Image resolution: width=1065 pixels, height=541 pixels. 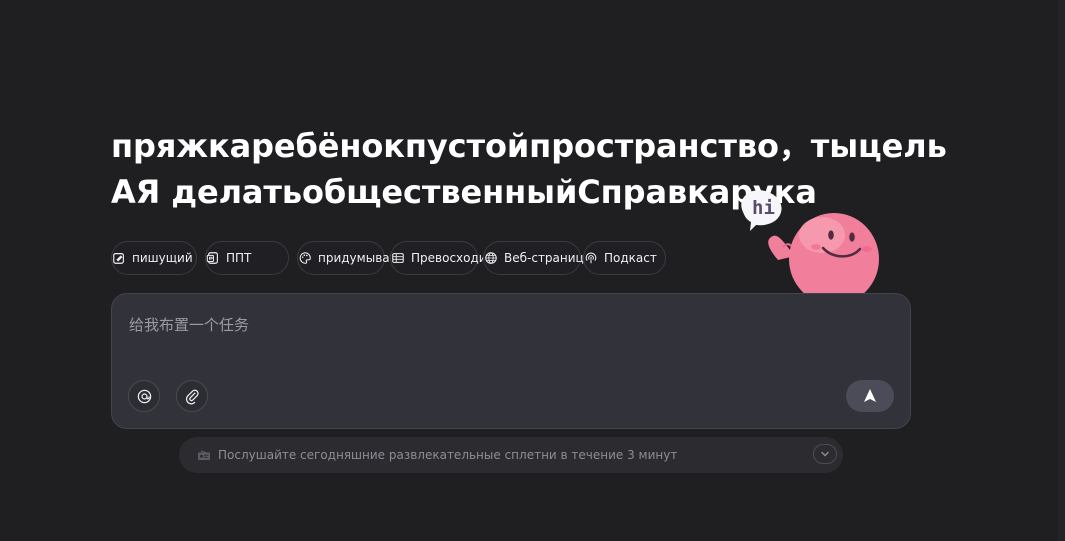 I want to click on radio-icon, so click(x=204, y=455).